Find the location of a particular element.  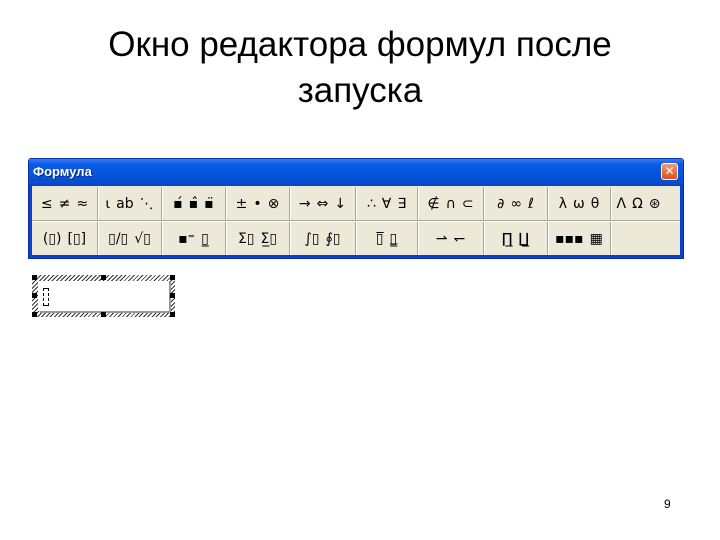

labeled-arrows-icon: ↽ is located at coordinates (459, 238).